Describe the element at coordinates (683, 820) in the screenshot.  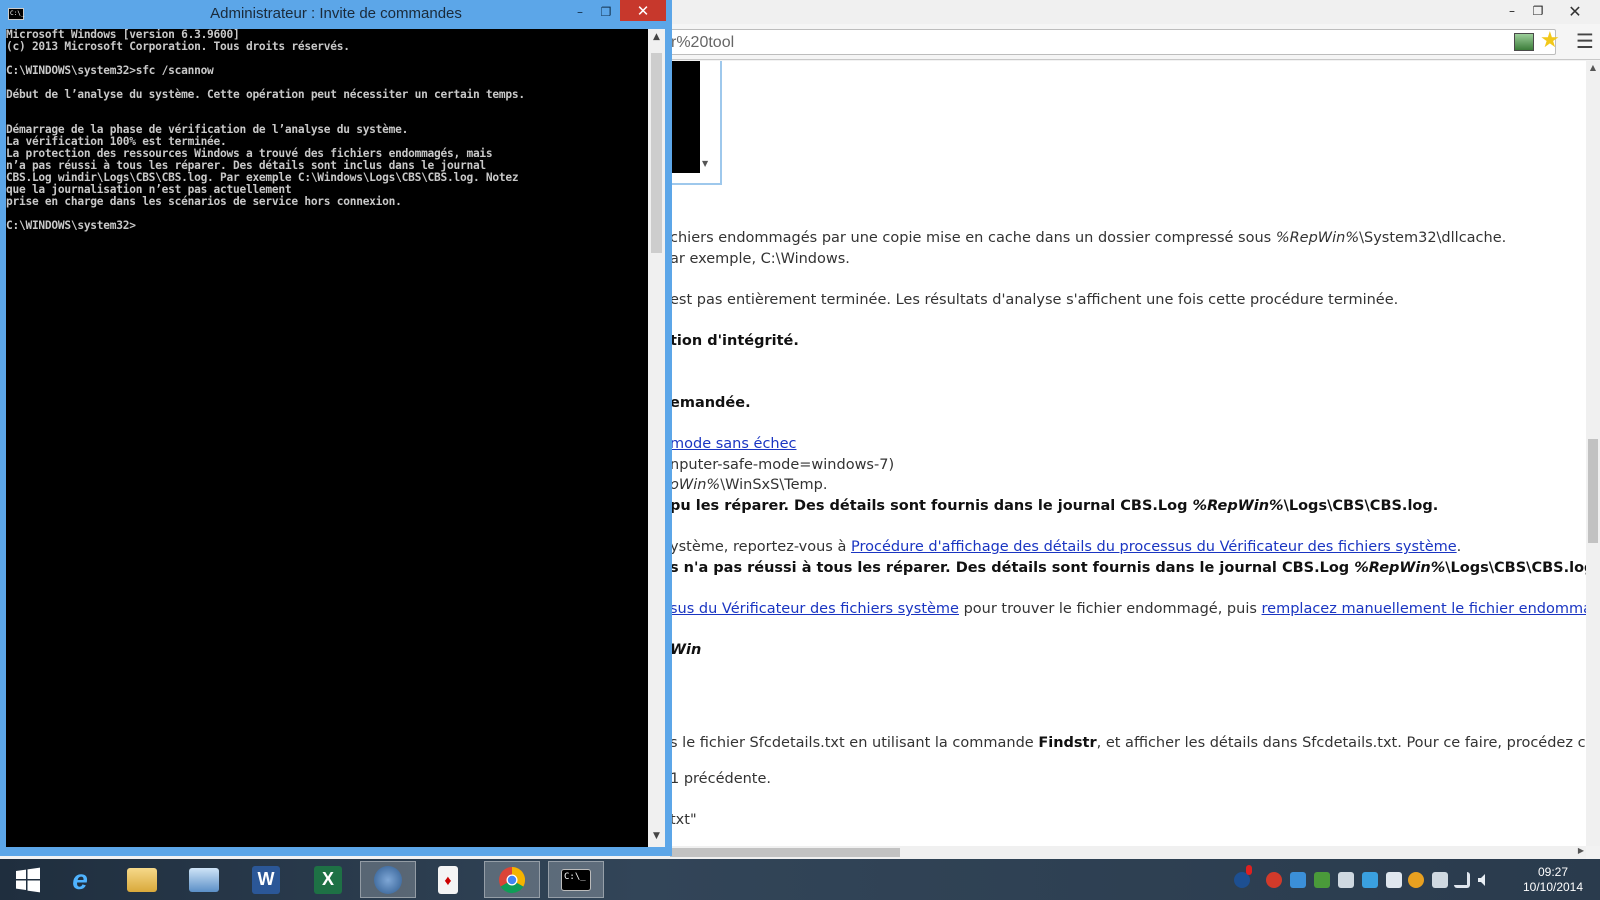
I see `page-paragraph: txt"` at that location.